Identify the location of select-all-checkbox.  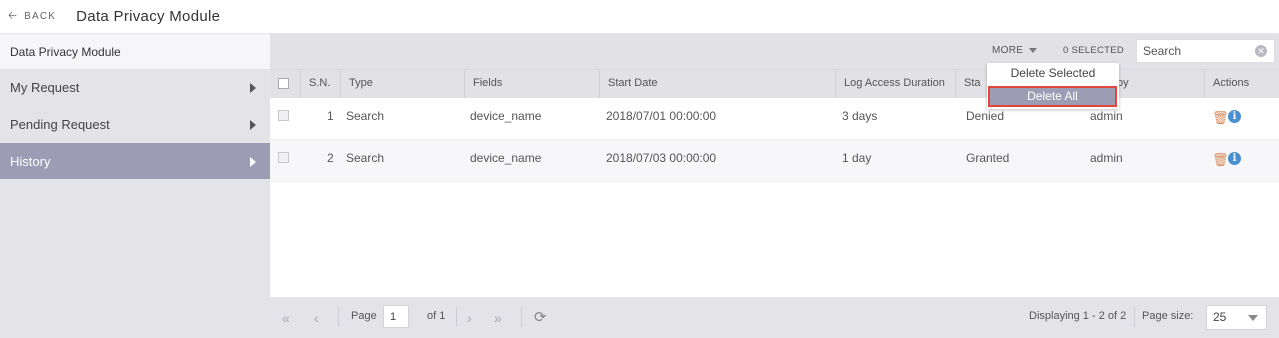
(283, 83).